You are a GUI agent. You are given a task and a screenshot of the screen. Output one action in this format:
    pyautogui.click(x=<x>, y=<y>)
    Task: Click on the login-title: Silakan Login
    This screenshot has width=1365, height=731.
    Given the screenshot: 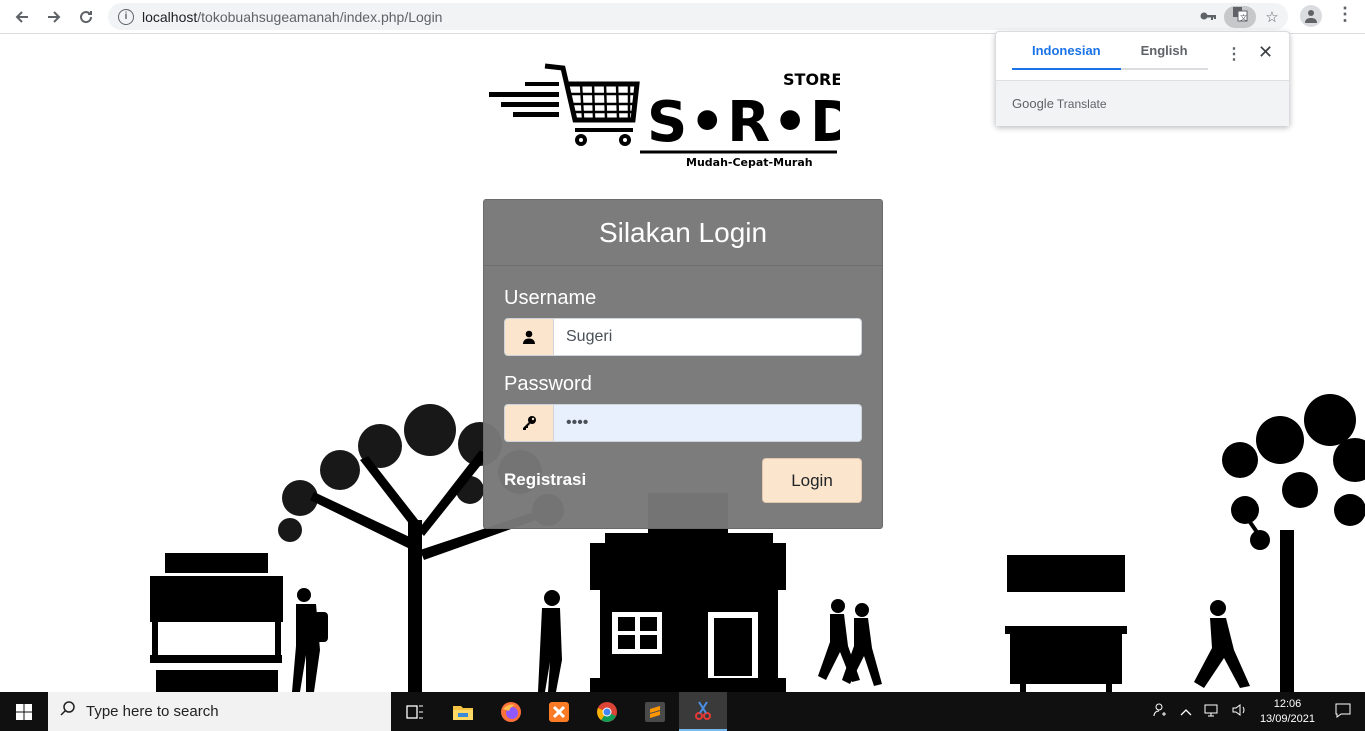 What is the action you would take?
    pyautogui.click(x=683, y=233)
    